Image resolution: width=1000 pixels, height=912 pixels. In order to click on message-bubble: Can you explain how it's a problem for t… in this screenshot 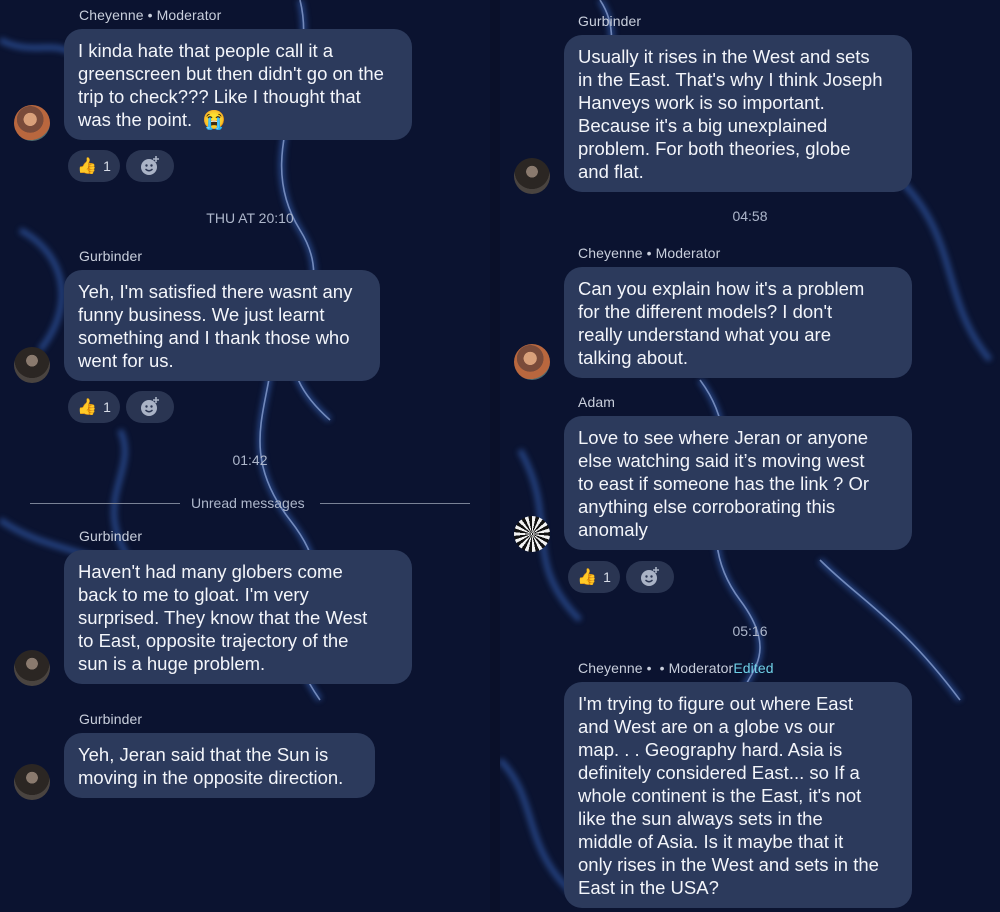, I will do `click(738, 322)`.